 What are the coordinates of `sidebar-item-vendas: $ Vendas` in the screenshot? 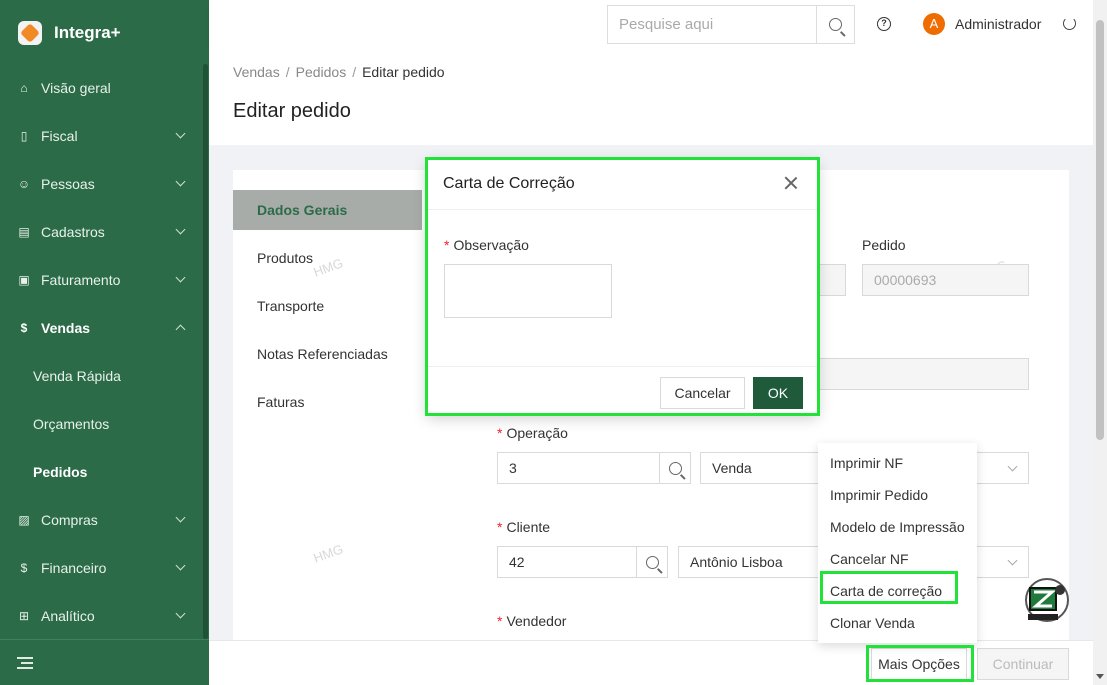 It's located at (101, 328).